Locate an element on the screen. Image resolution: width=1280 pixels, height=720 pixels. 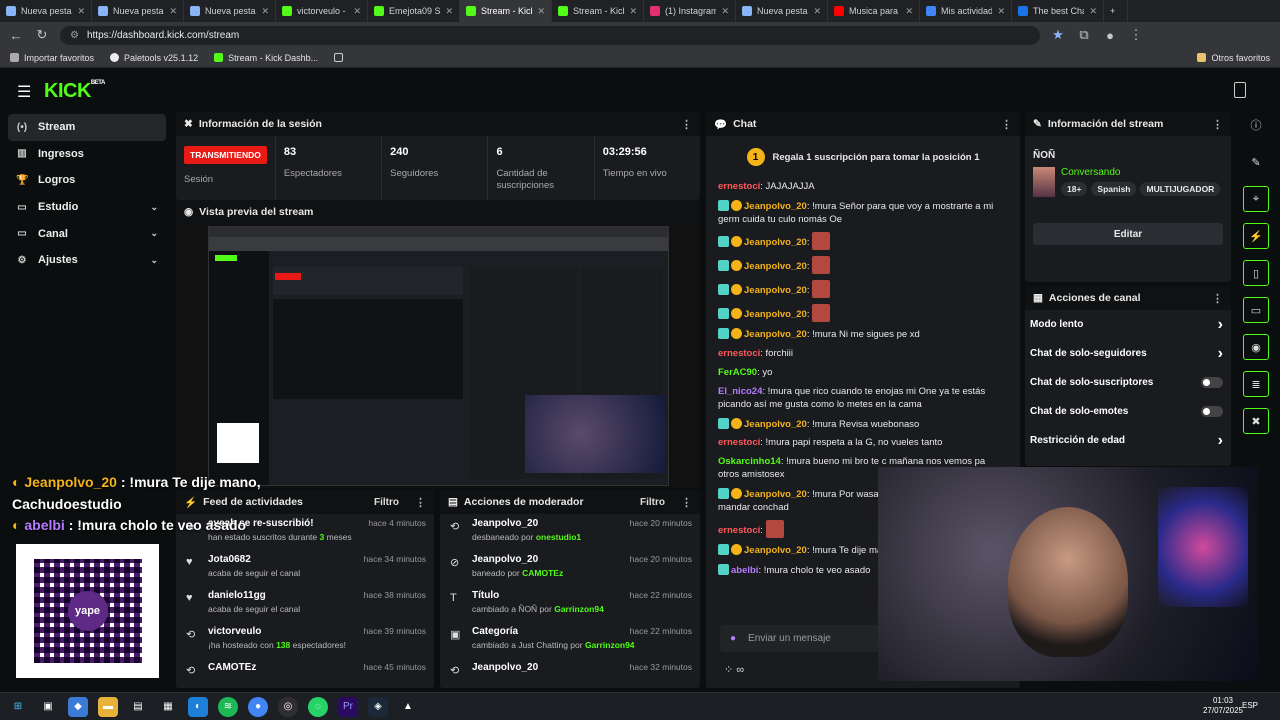
mod-filter-button: Filtro is located at coordinates (652, 502).